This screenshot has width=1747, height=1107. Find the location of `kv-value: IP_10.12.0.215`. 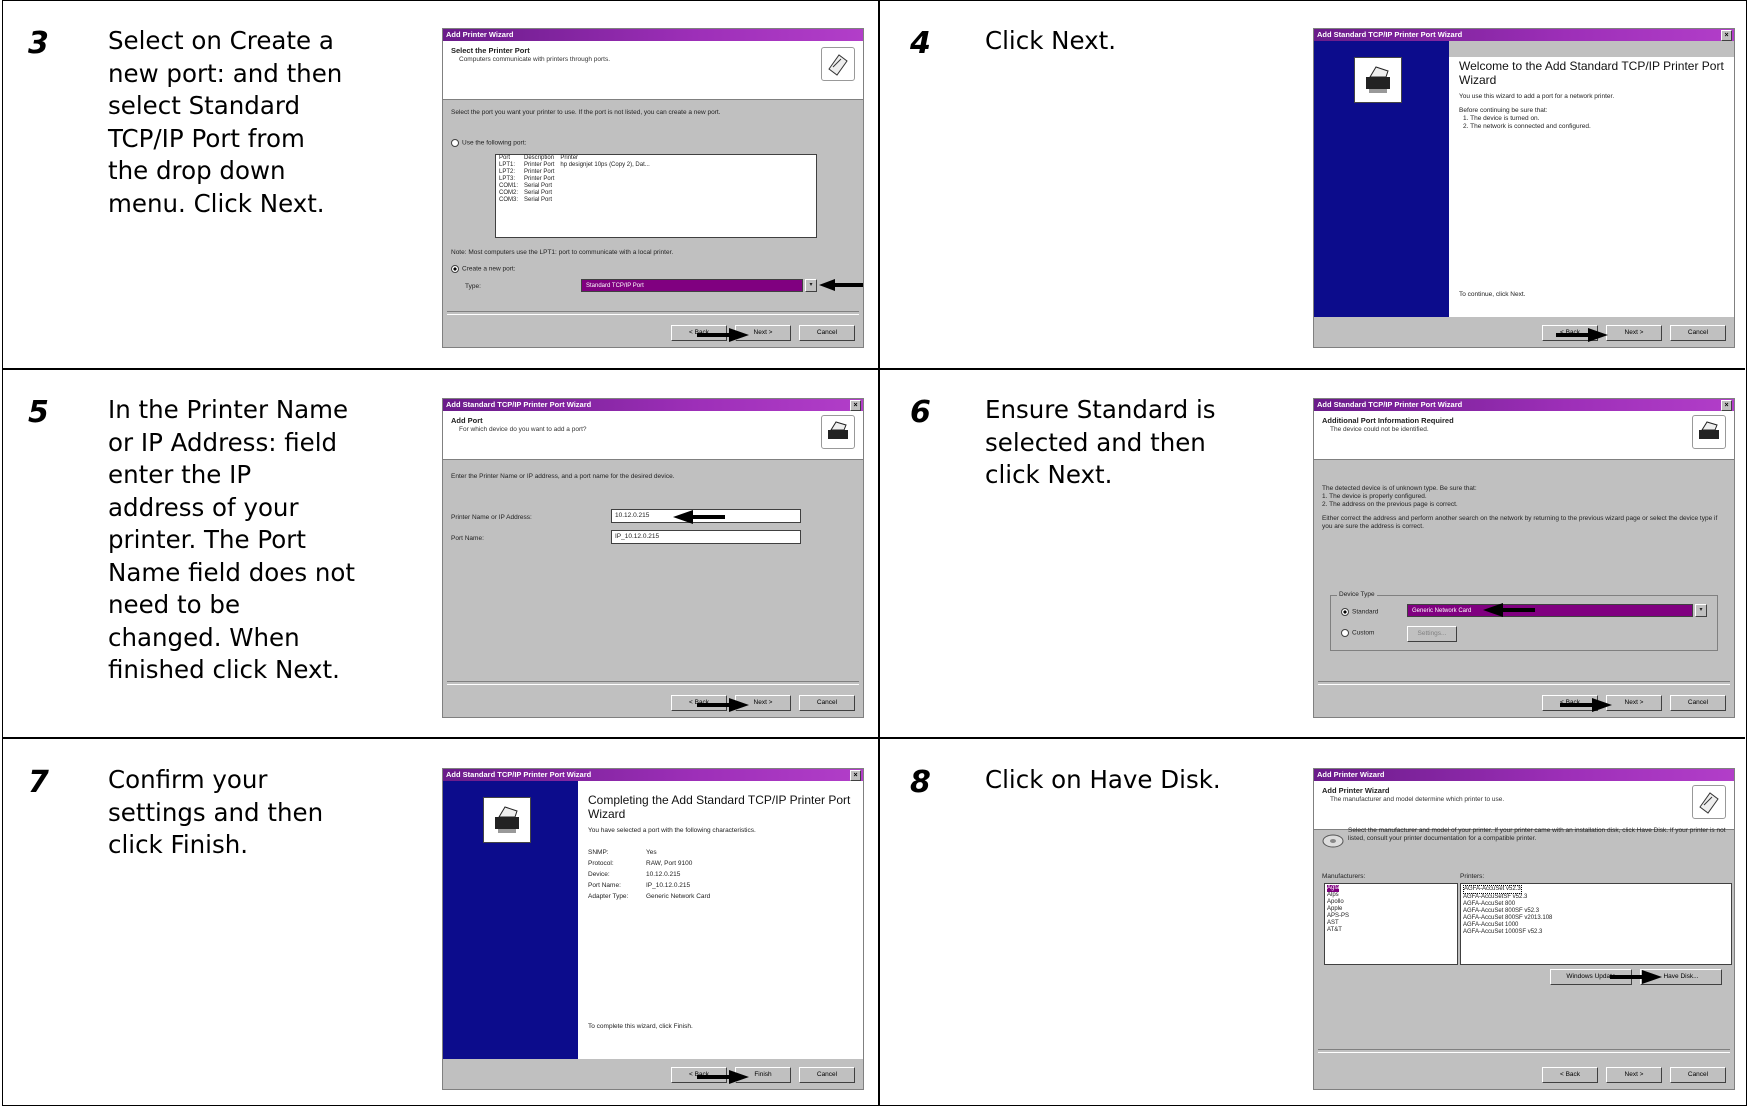

kv-value: IP_10.12.0.215 is located at coordinates (668, 885).